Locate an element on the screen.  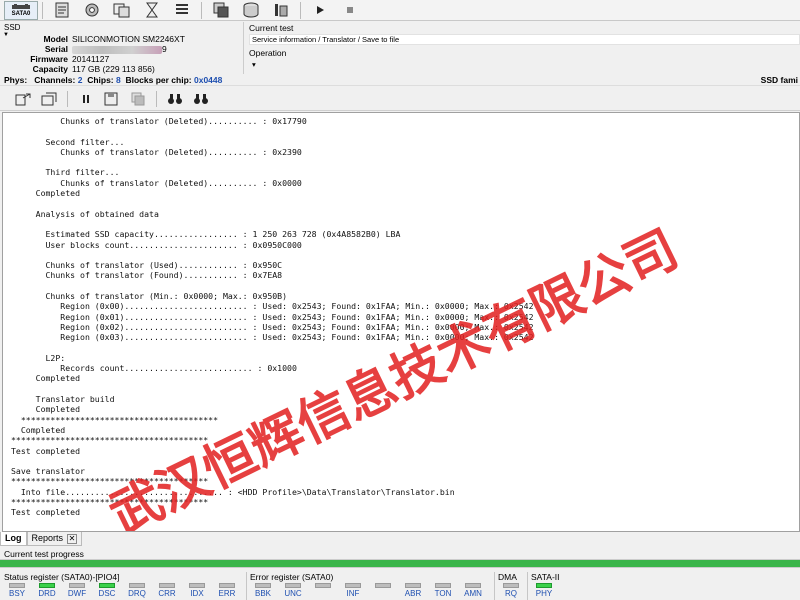
firmware-value: 20141127 is located at coordinates (91, 59).